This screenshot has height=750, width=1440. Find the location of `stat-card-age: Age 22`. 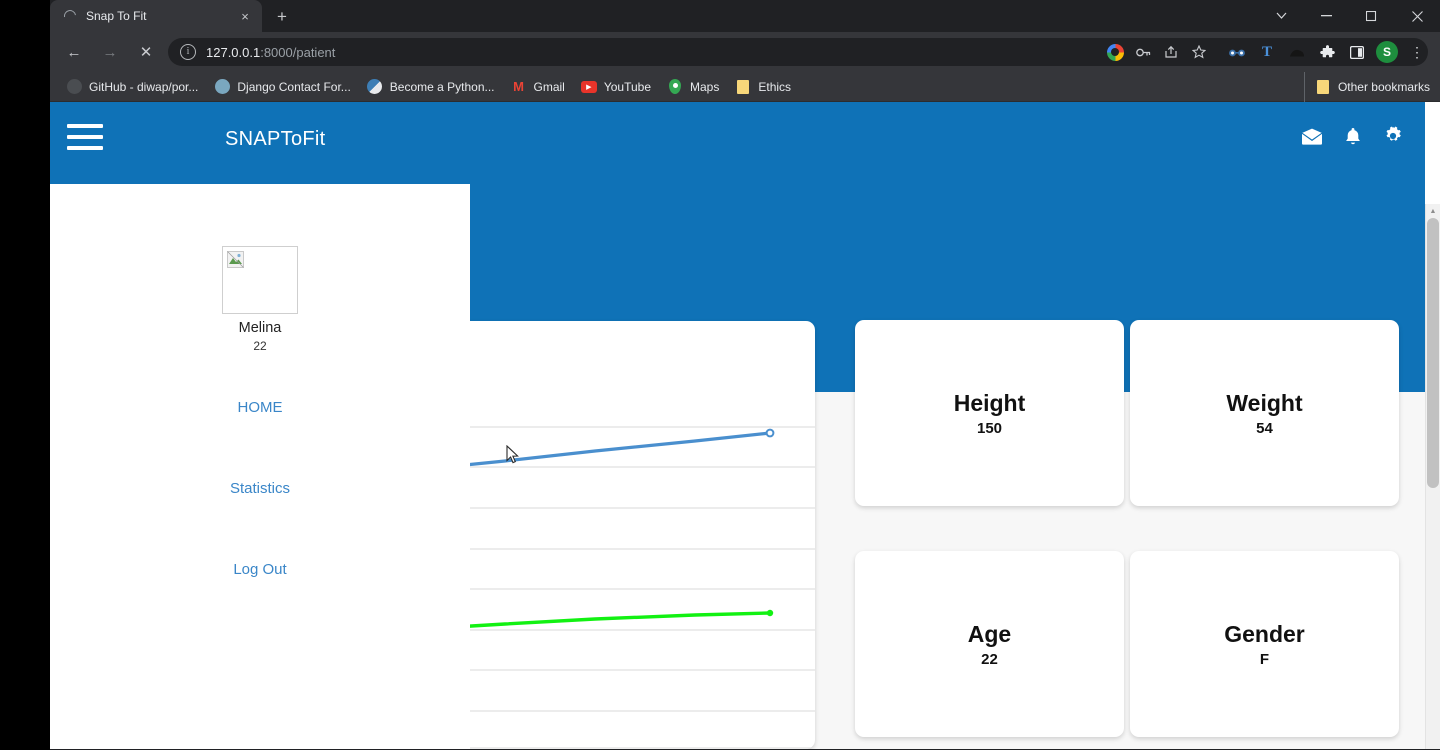

stat-card-age: Age 22 is located at coordinates (989, 644).